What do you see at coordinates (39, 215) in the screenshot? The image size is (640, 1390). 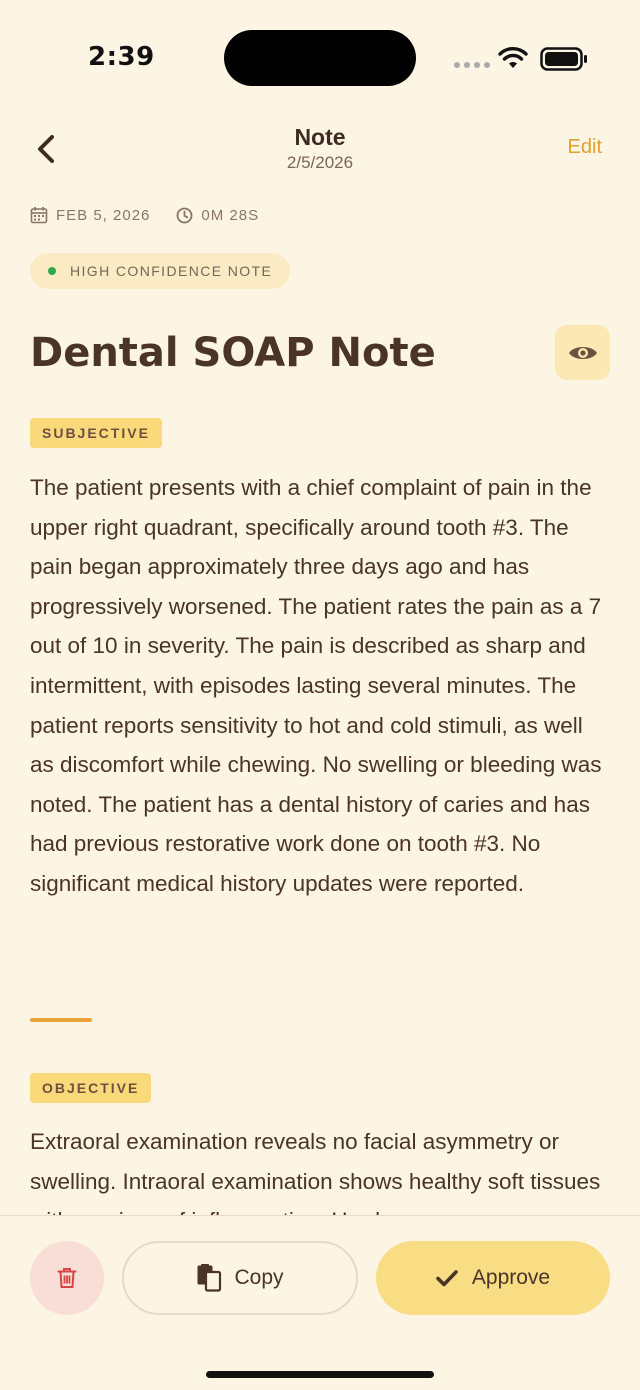 I see `calendar-icon` at bounding box center [39, 215].